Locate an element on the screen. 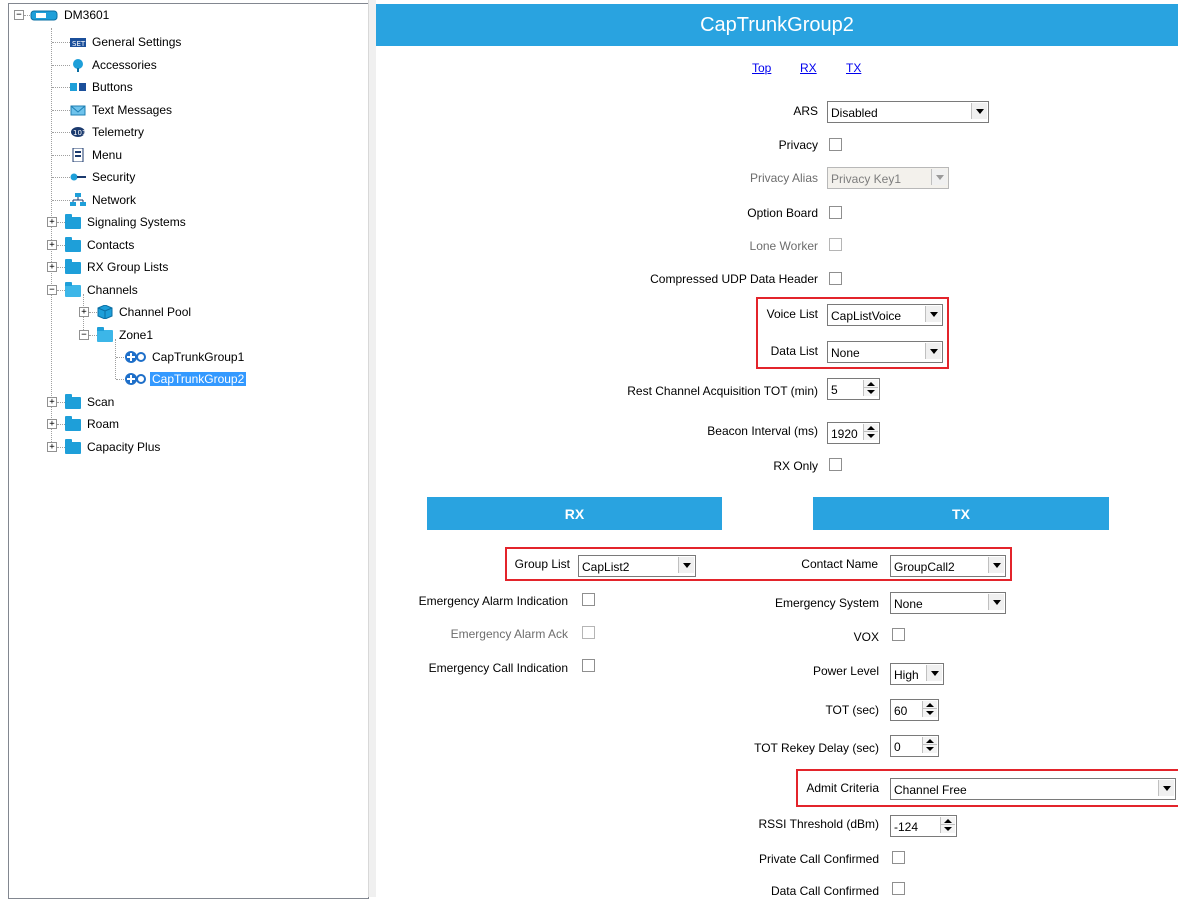 Image resolution: width=1178 pixels, height=899 pixels. private-call-confirmed-checkbox is located at coordinates (898, 857).